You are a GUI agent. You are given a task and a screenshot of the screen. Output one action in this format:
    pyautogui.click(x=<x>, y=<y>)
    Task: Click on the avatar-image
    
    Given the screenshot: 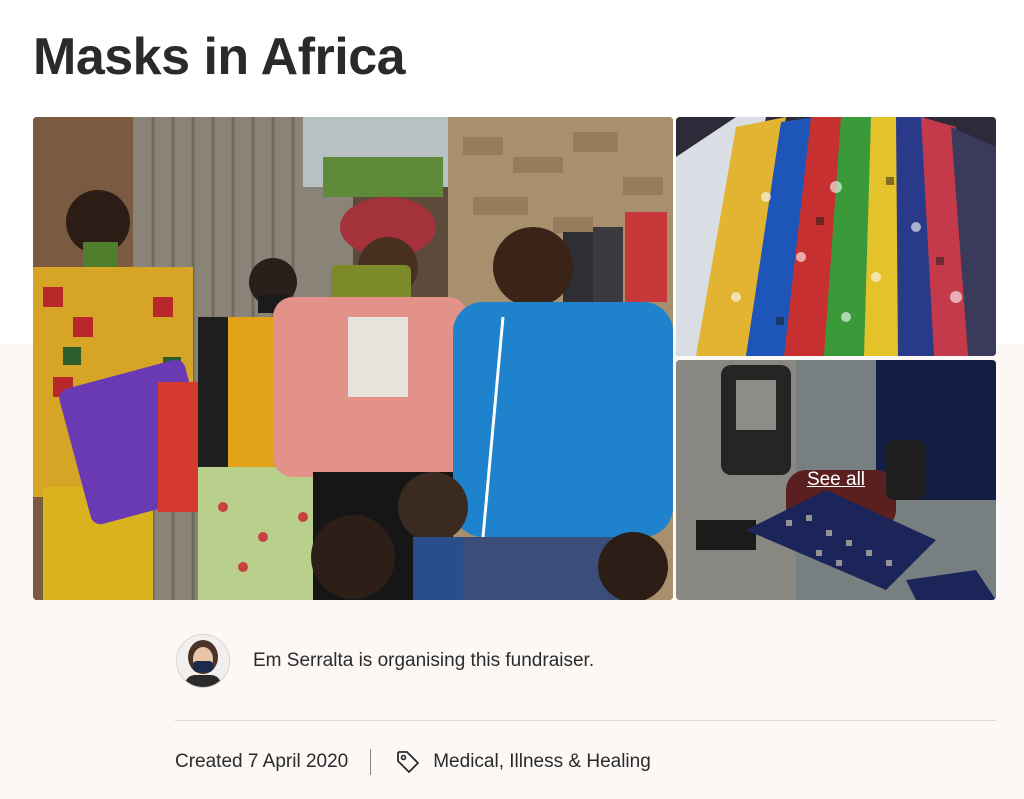 What is the action you would take?
    pyautogui.click(x=203, y=661)
    